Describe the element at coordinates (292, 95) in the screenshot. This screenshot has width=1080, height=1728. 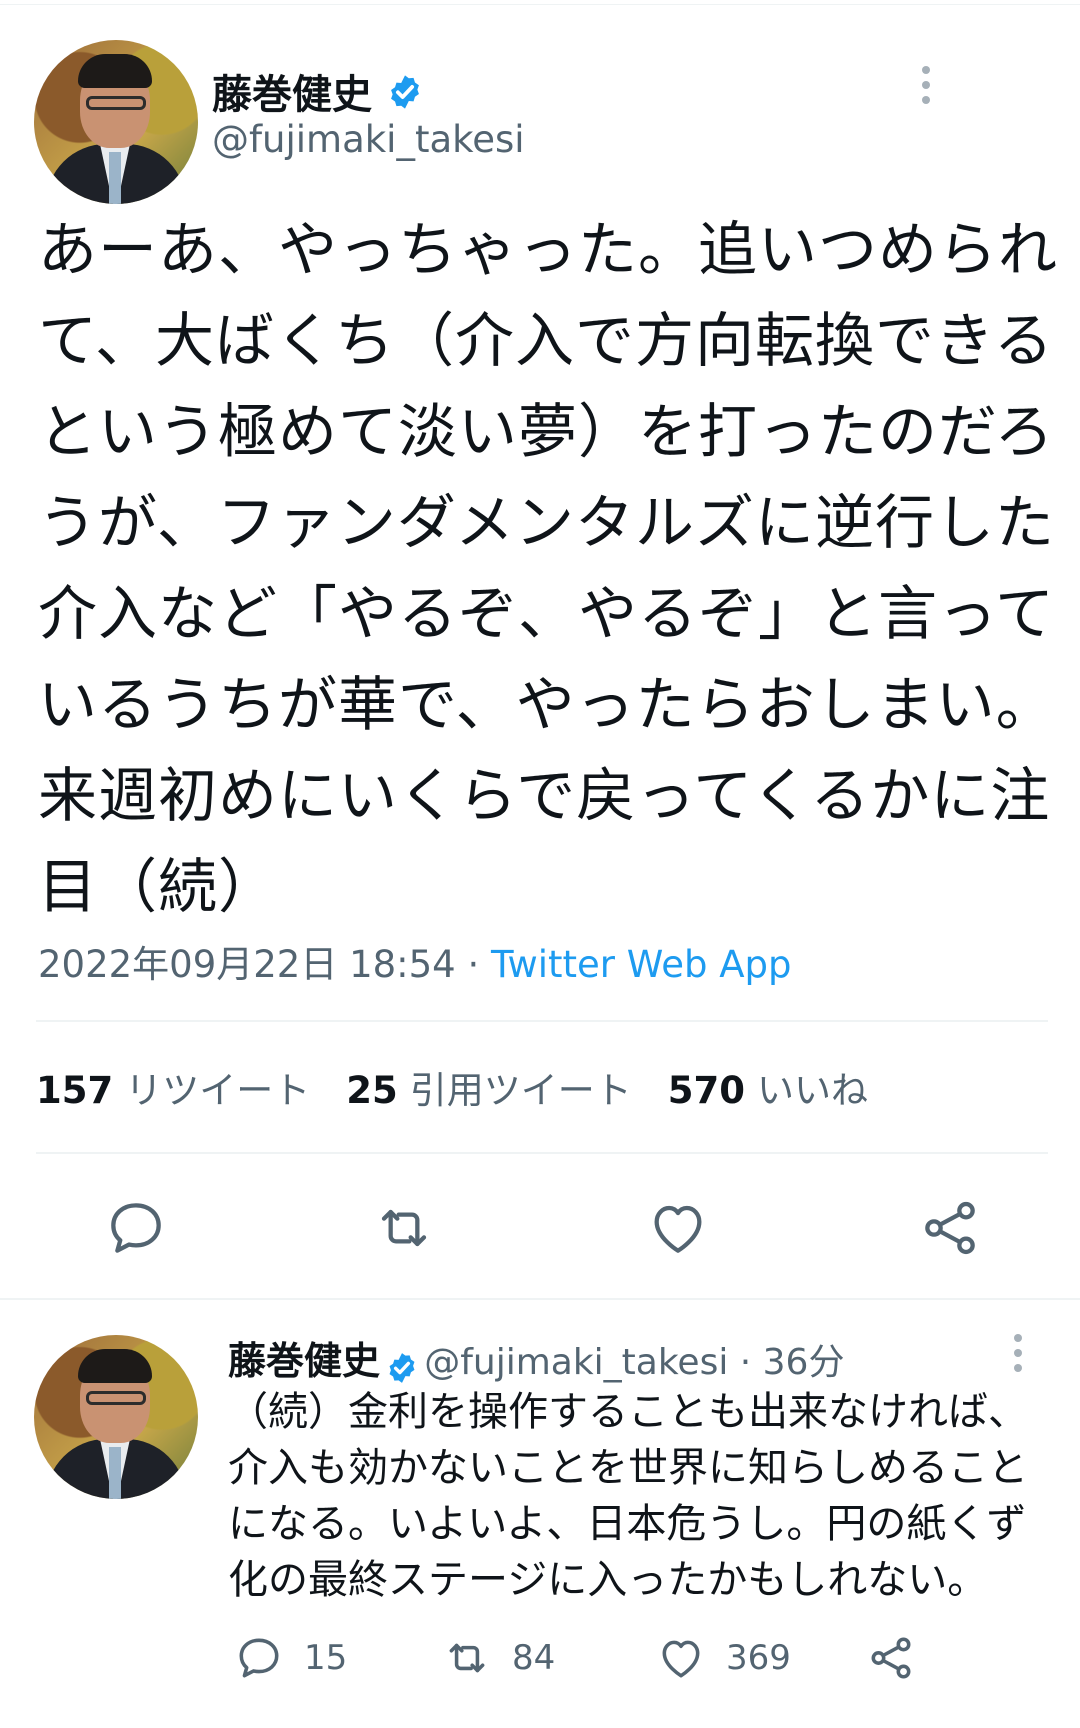
I see `author-name: 藤巻健史` at that location.